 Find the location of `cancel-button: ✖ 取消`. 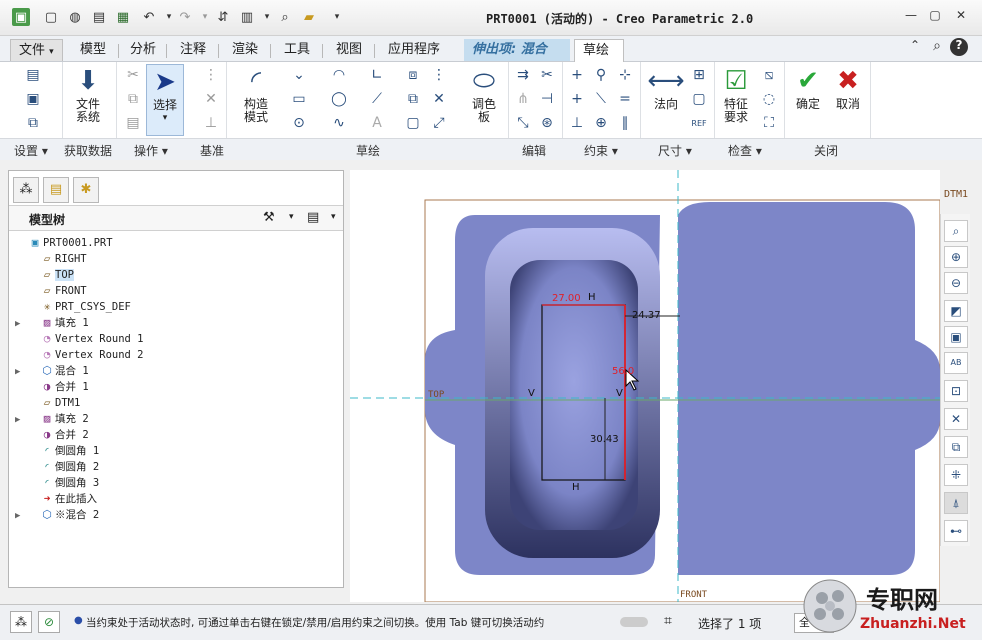

cancel-button: ✖ 取消 is located at coordinates (848, 87).